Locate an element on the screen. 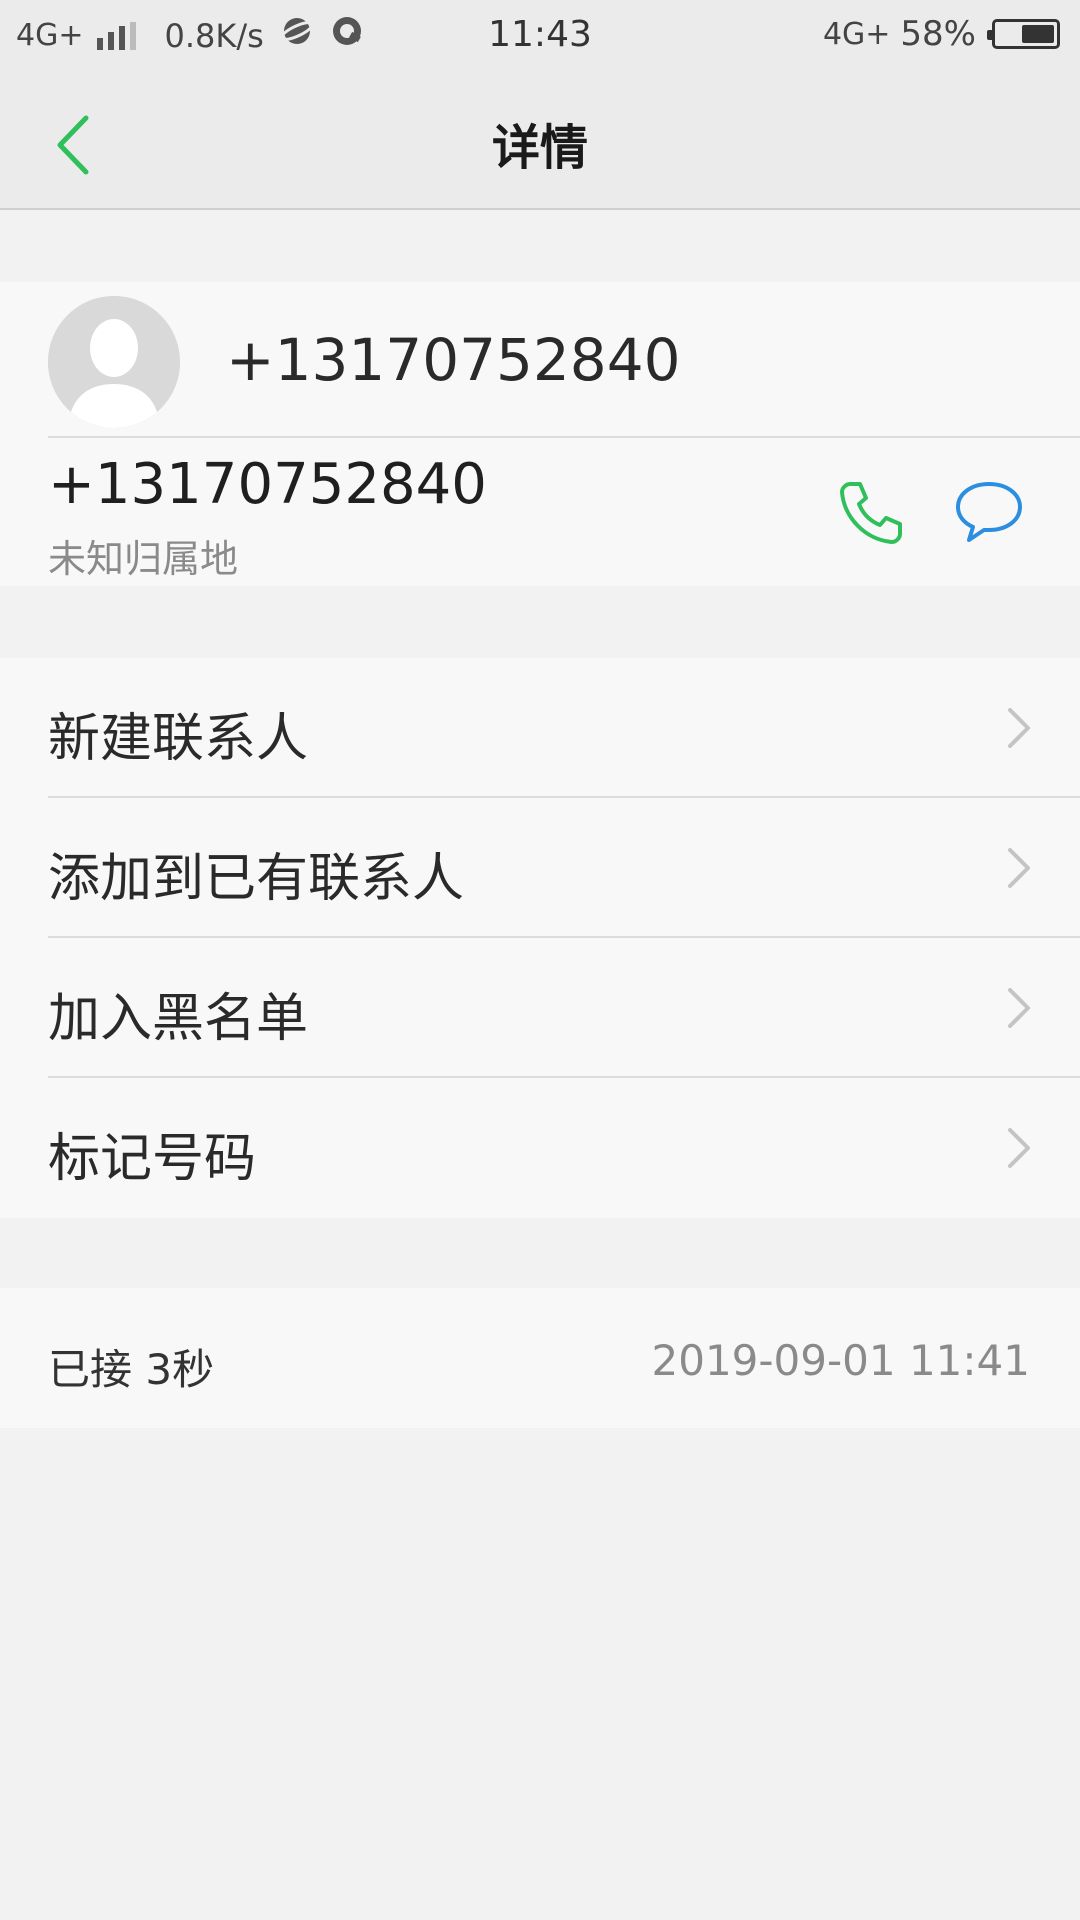  message-bubble-icon is located at coordinates (989, 512).